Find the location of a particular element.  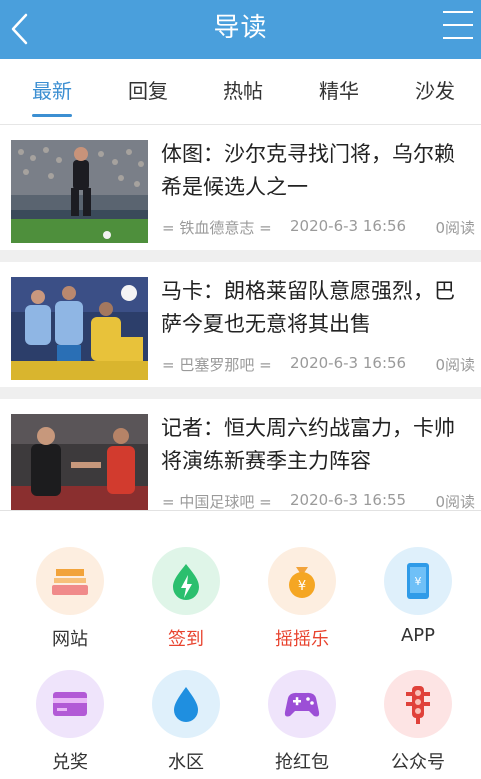

tab-label: 沙发 is located at coordinates (435, 91).